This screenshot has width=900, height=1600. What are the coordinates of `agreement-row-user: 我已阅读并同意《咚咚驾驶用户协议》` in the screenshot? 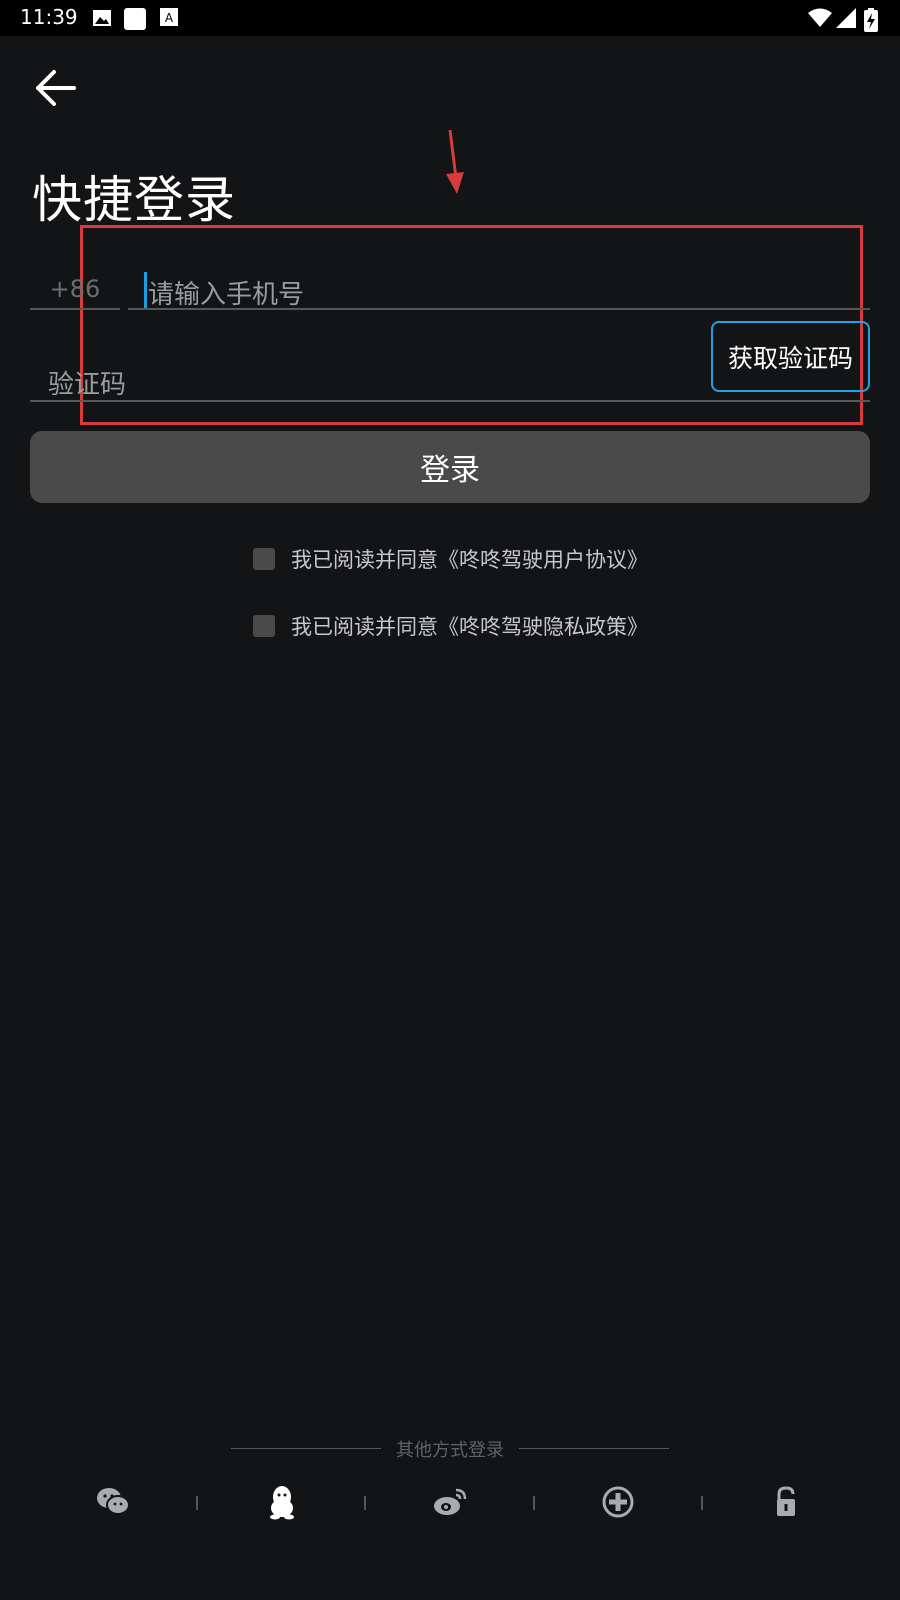 It's located at (450, 559).